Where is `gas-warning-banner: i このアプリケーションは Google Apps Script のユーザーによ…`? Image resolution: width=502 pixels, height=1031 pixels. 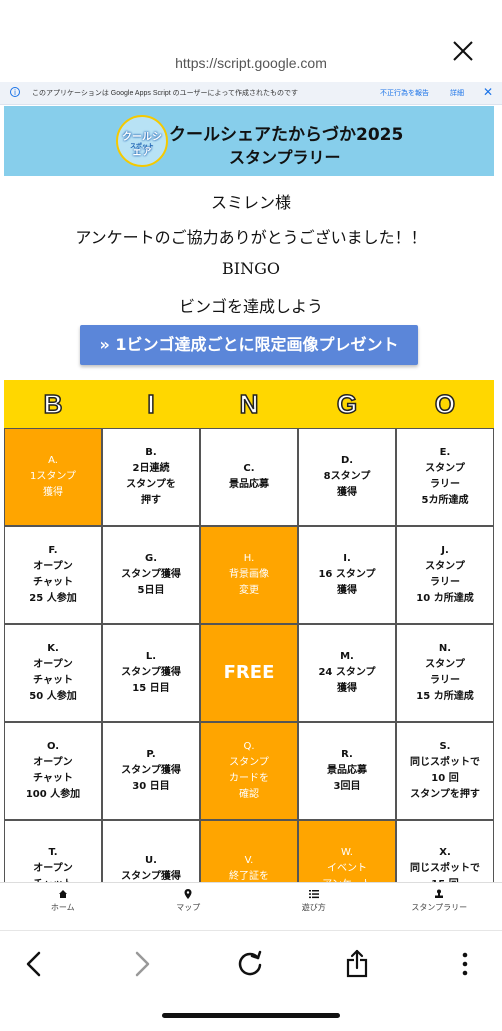 gas-warning-banner: i このアプリケーションは Google Apps Script のユーザーによ… is located at coordinates (251, 93).